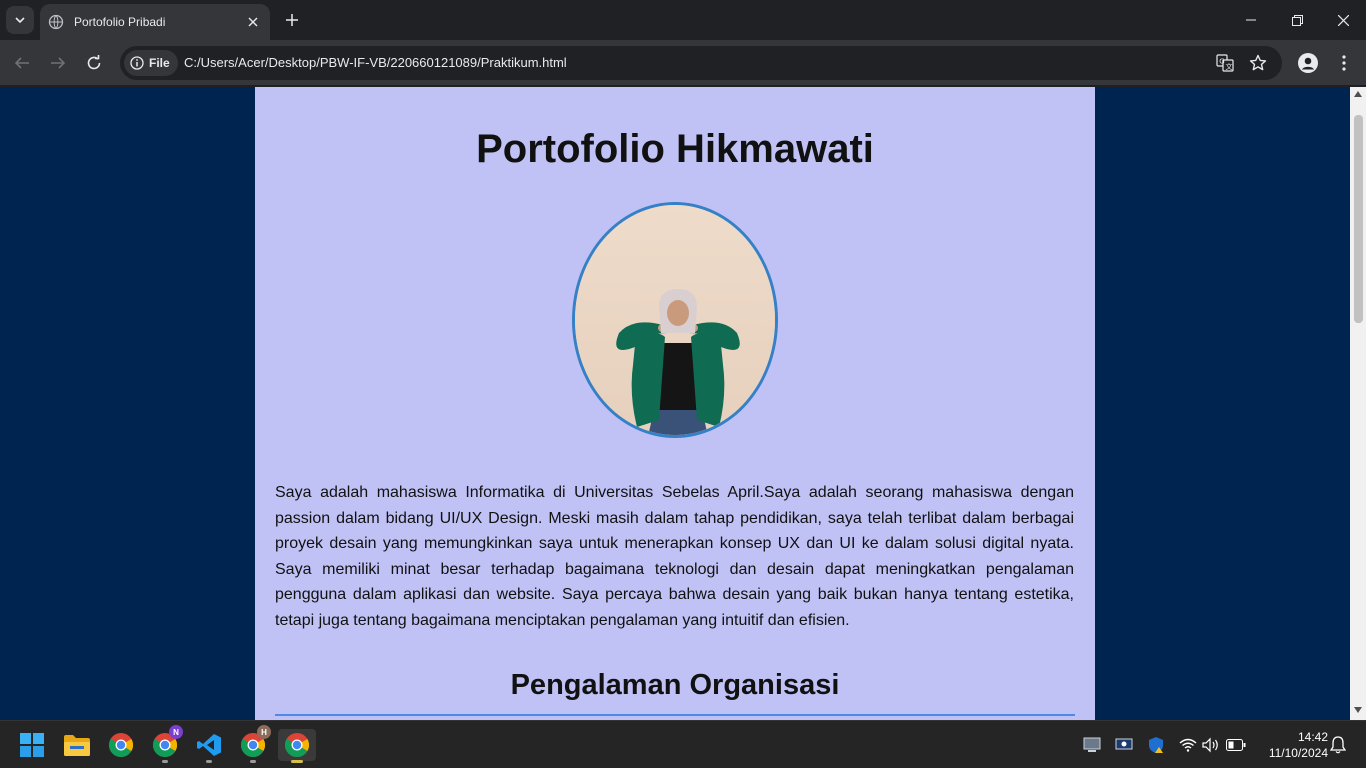 Image resolution: width=1366 pixels, height=768 pixels. I want to click on more-menu-icon, so click(1344, 63).